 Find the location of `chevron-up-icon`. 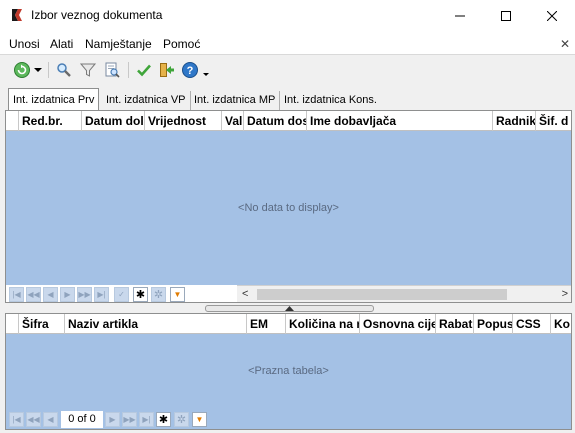

chevron-up-icon is located at coordinates (289, 308).